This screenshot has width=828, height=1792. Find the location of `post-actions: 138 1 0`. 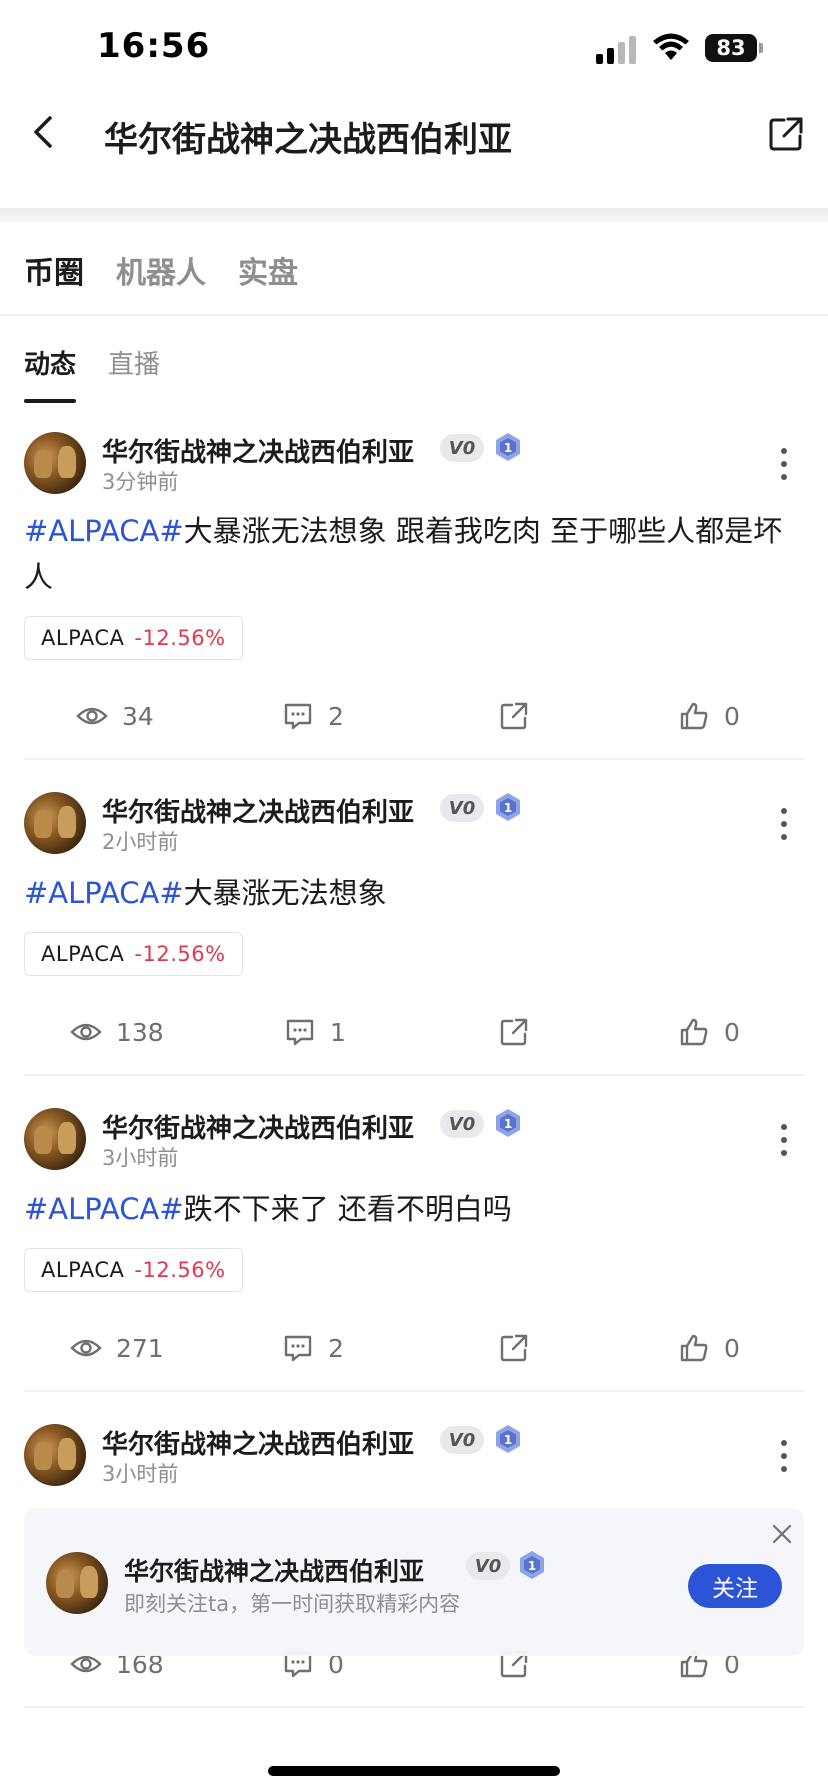

post-actions: 138 1 0 is located at coordinates (414, 1036).